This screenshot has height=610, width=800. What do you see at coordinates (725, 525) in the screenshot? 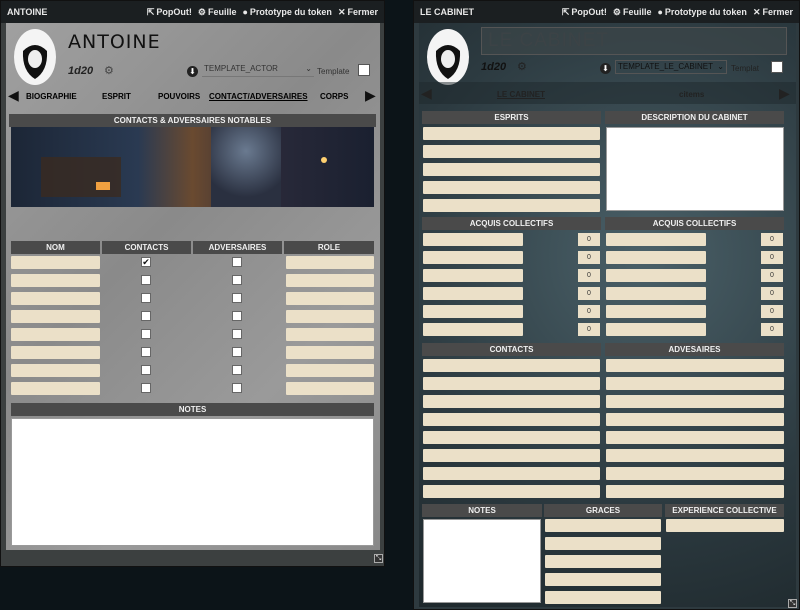
I see `experience-field` at bounding box center [725, 525].